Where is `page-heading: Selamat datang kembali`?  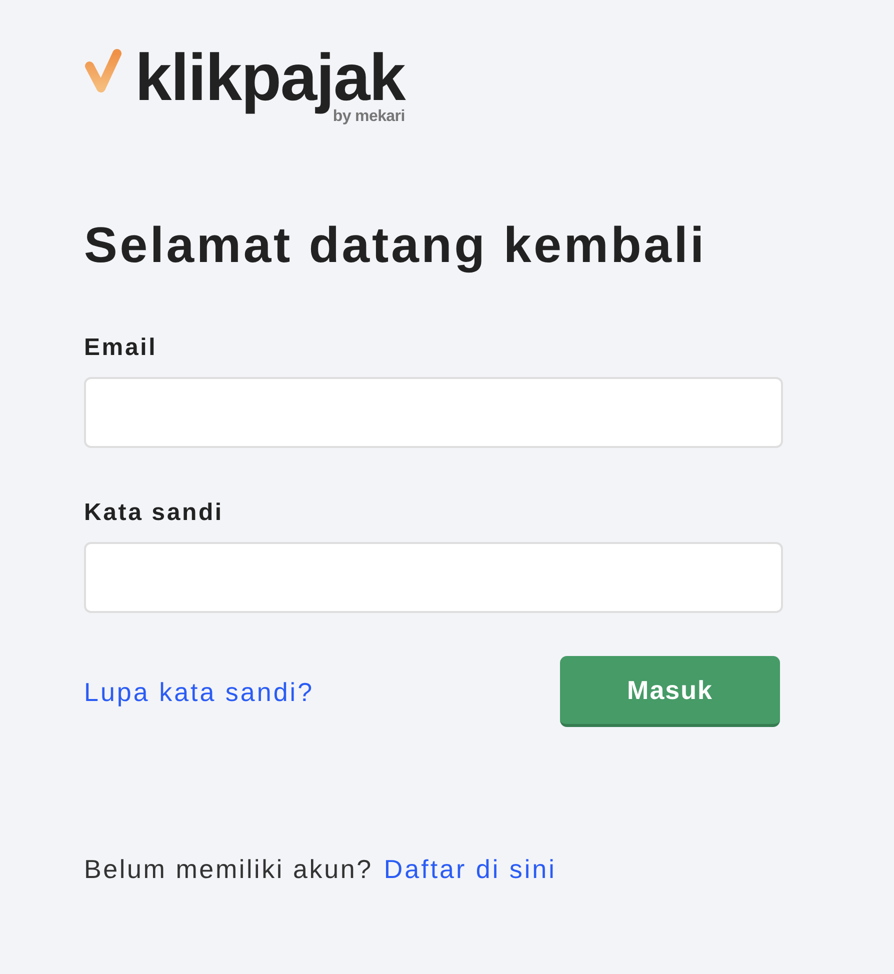
page-heading: Selamat datang kembali is located at coordinates (396, 245).